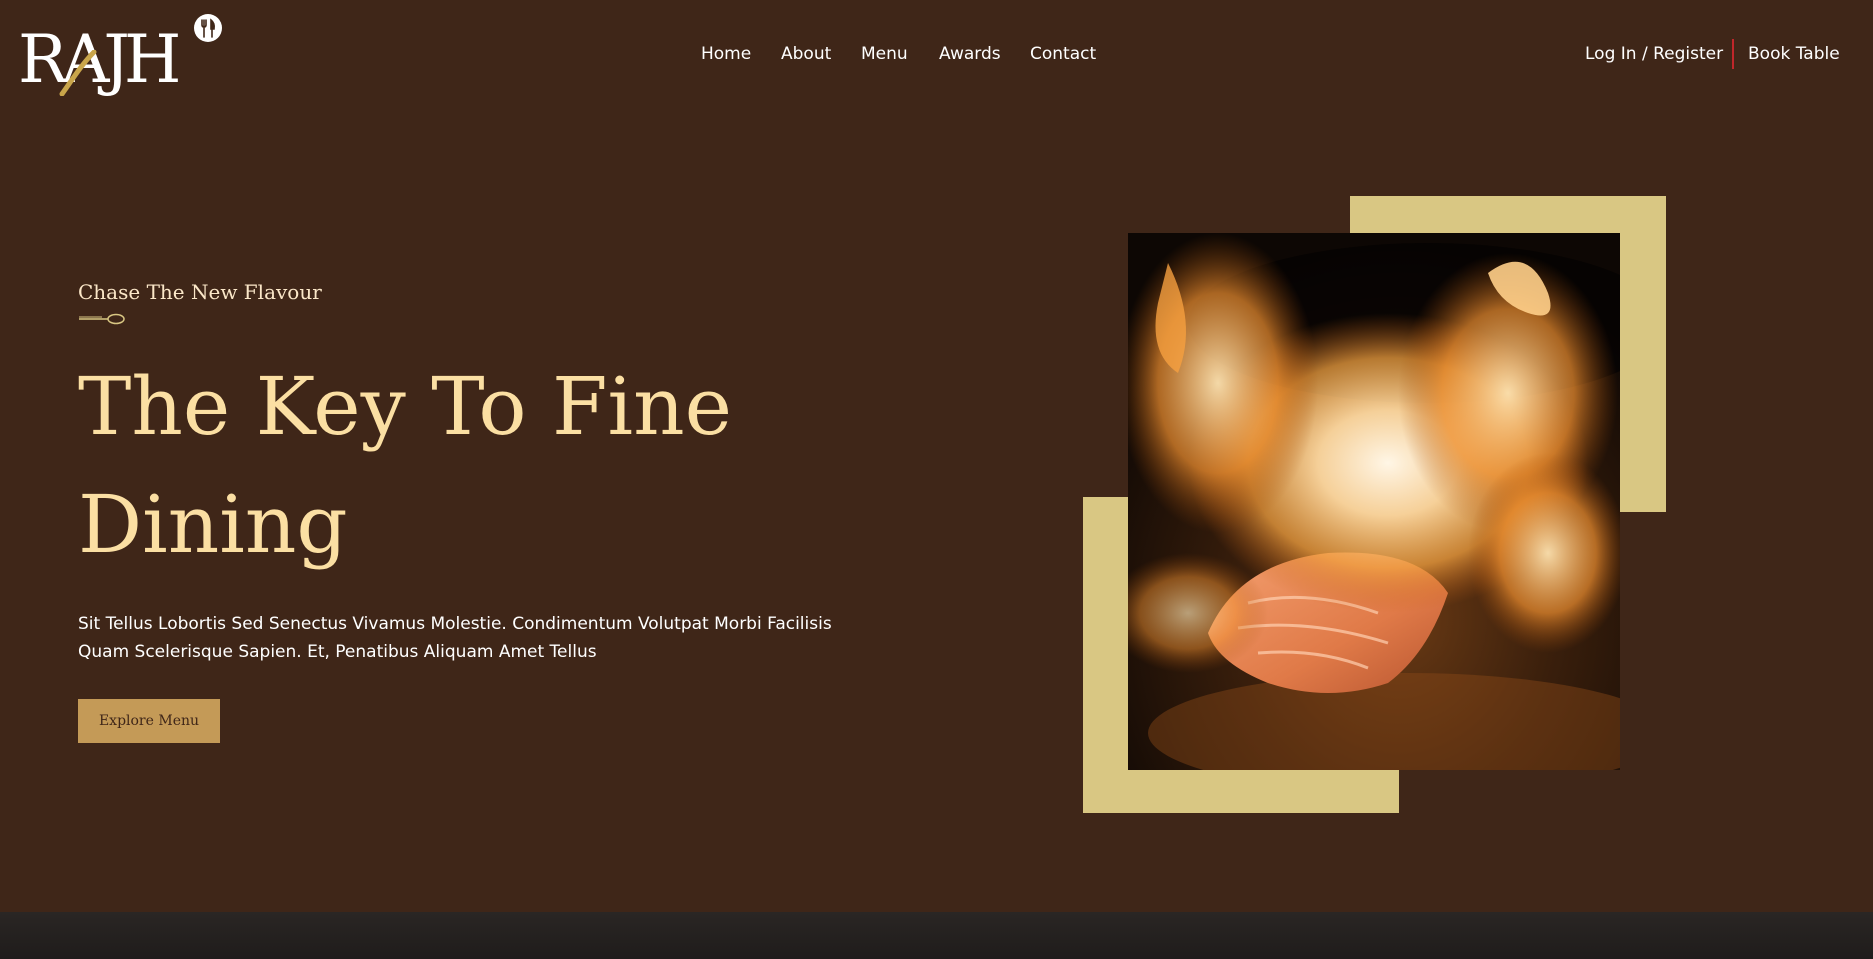  What do you see at coordinates (1374, 501) in the screenshot?
I see `hero-flame-salmon-image` at bounding box center [1374, 501].